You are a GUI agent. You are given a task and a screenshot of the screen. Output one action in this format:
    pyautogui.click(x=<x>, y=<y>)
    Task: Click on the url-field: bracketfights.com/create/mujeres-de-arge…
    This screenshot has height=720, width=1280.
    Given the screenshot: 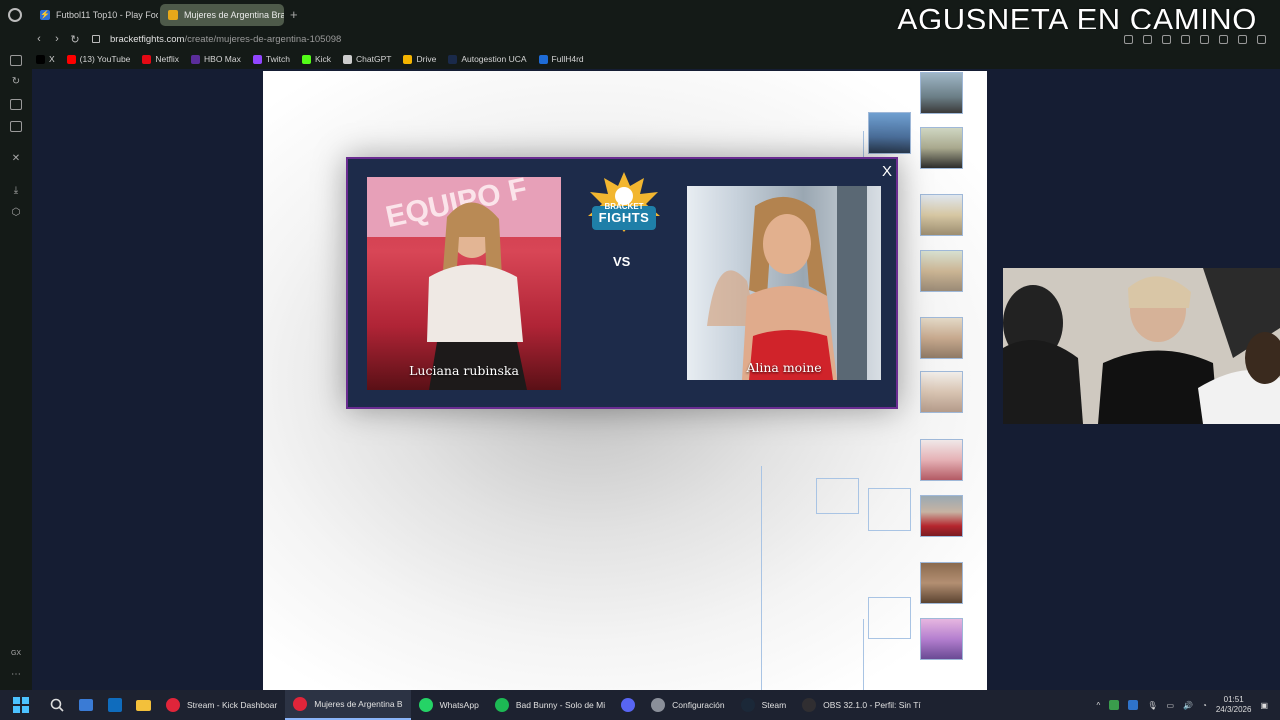 What is the action you would take?
    pyautogui.click(x=225, y=39)
    